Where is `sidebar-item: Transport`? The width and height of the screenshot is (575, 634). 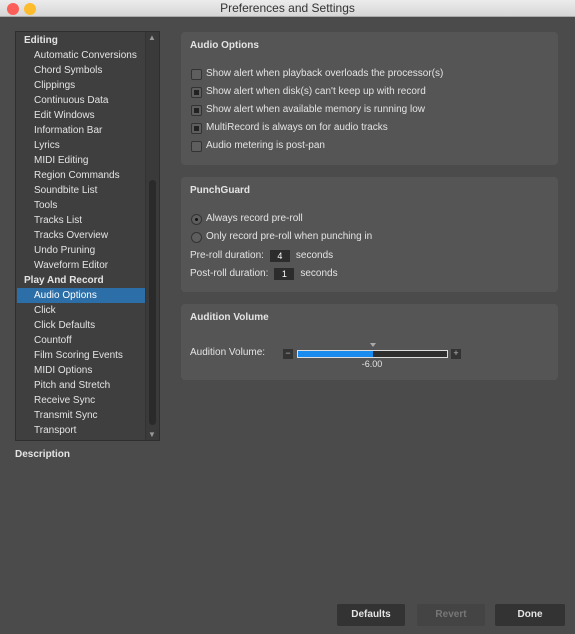
sidebar-item: Transport is located at coordinates (81, 430).